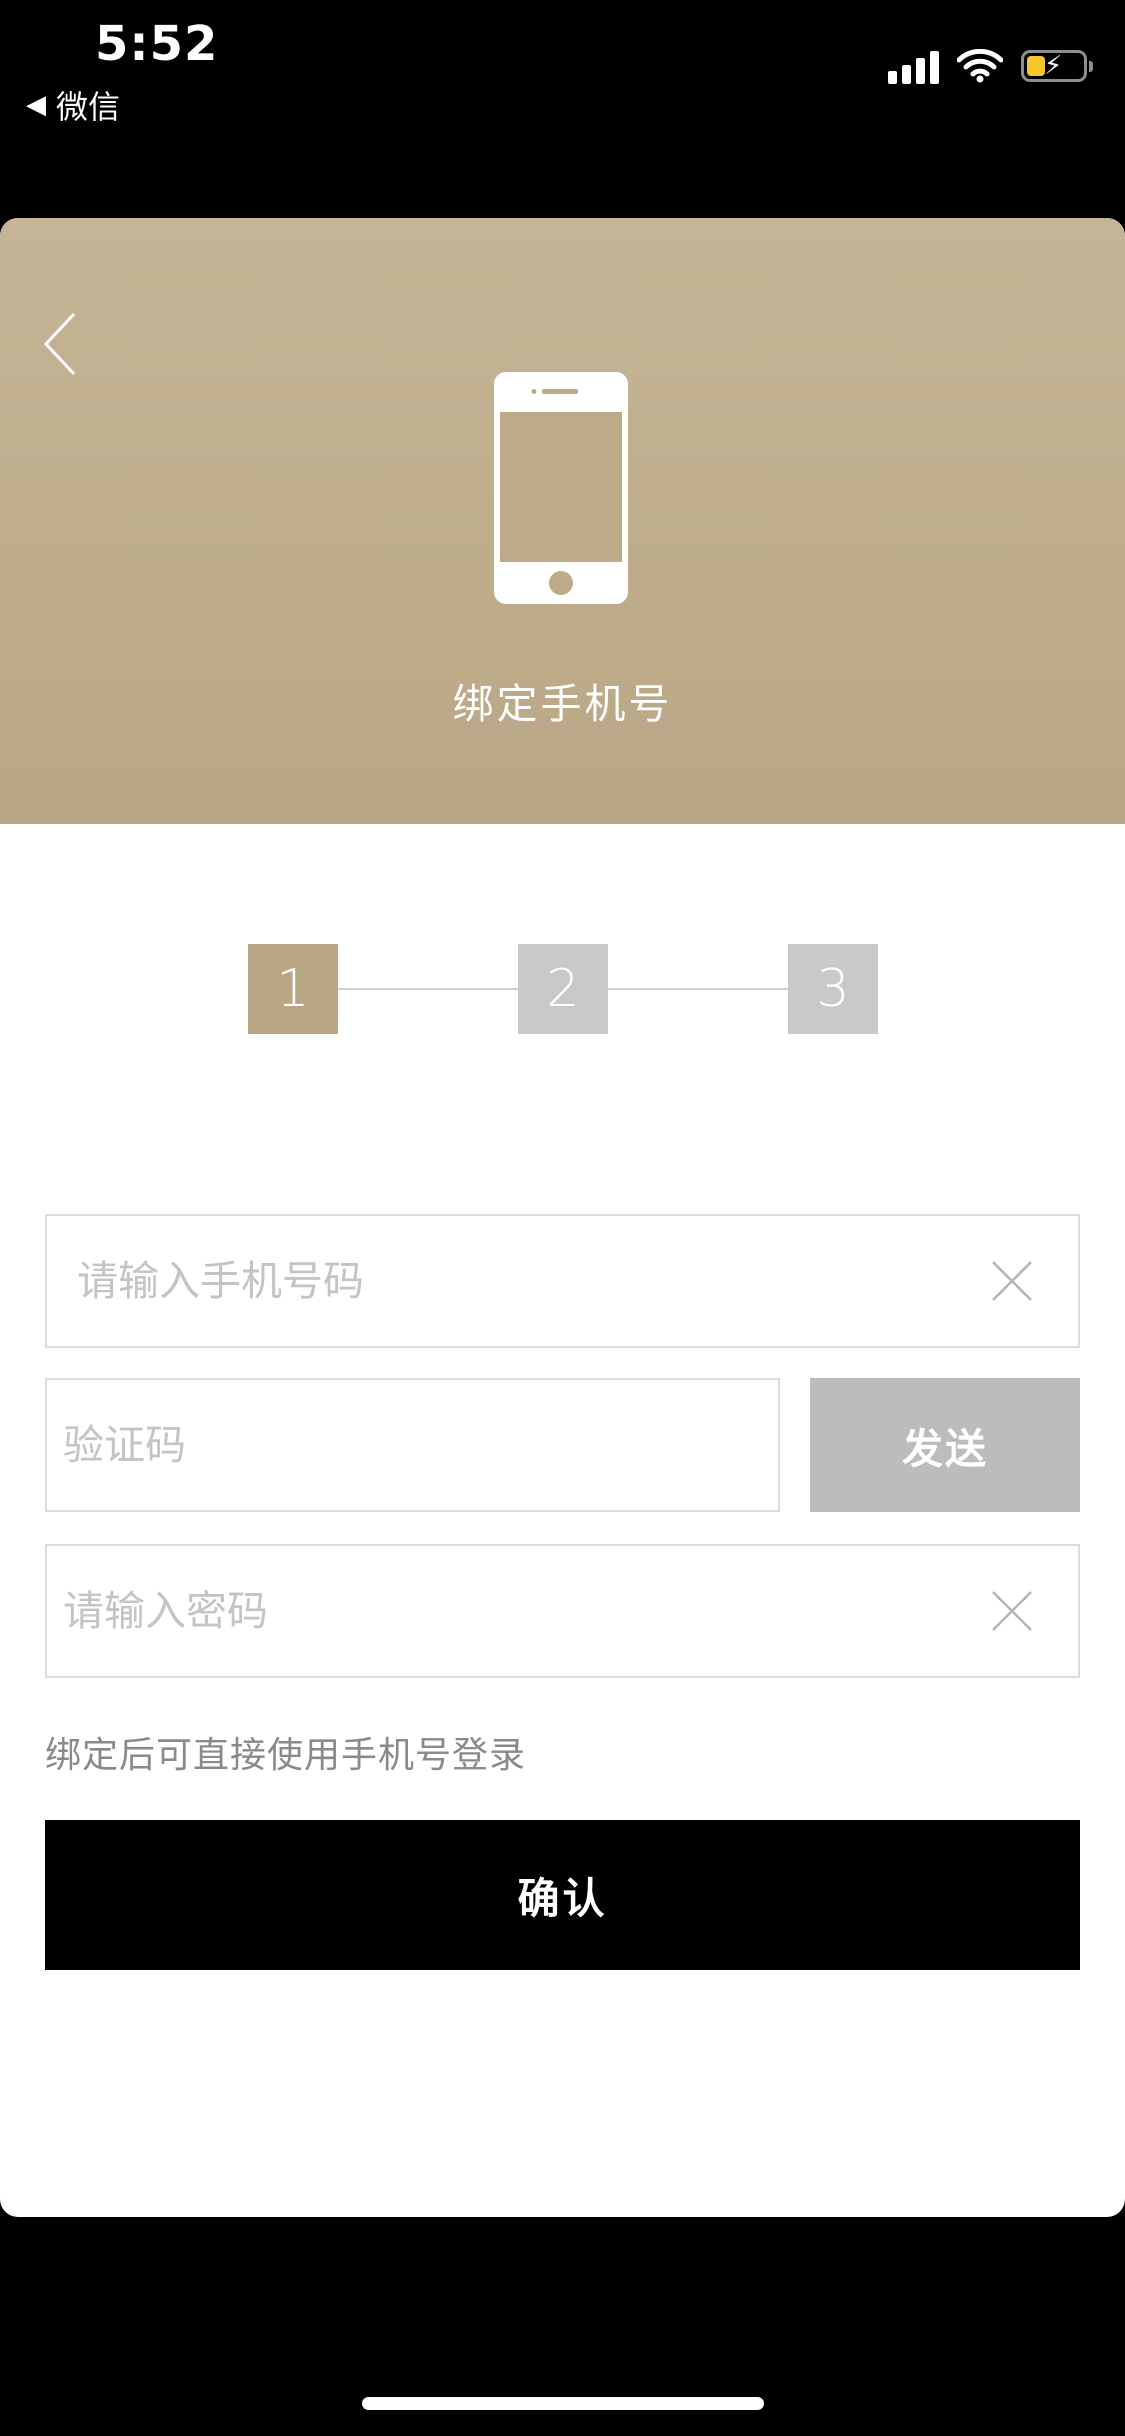 This screenshot has height=2436, width=1125. I want to click on home-indicator, so click(563, 2403).